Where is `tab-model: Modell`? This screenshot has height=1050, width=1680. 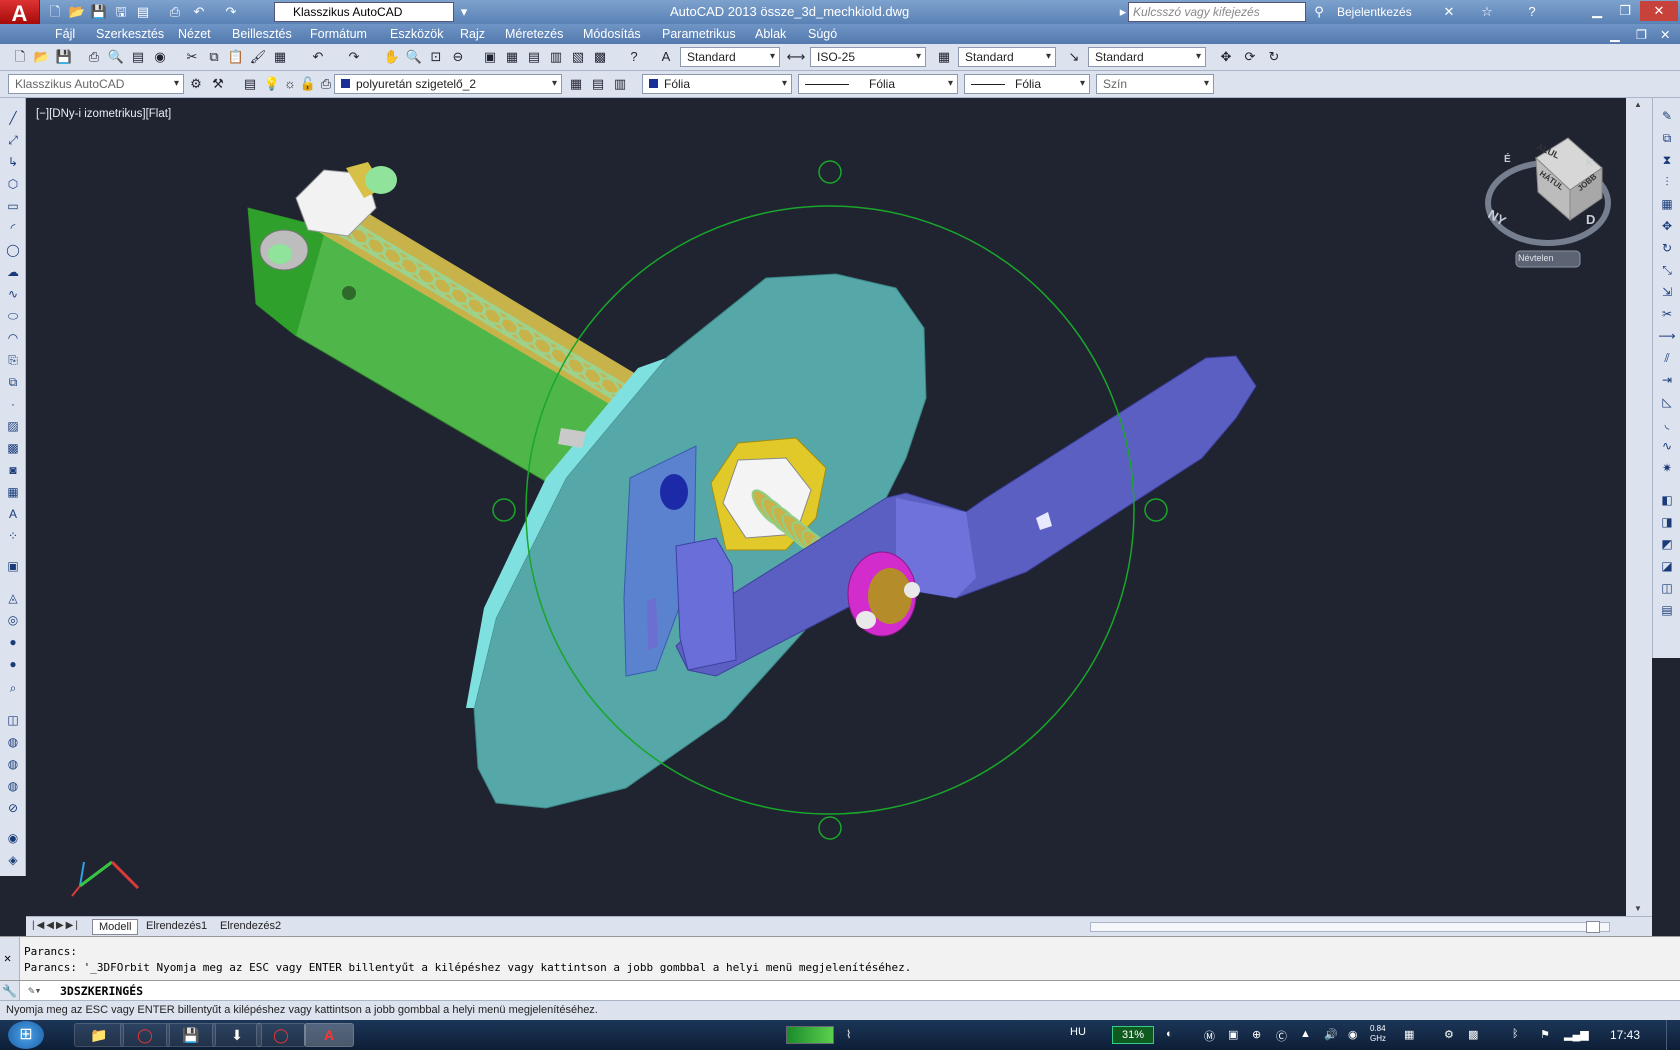 tab-model: Modell is located at coordinates (115, 927).